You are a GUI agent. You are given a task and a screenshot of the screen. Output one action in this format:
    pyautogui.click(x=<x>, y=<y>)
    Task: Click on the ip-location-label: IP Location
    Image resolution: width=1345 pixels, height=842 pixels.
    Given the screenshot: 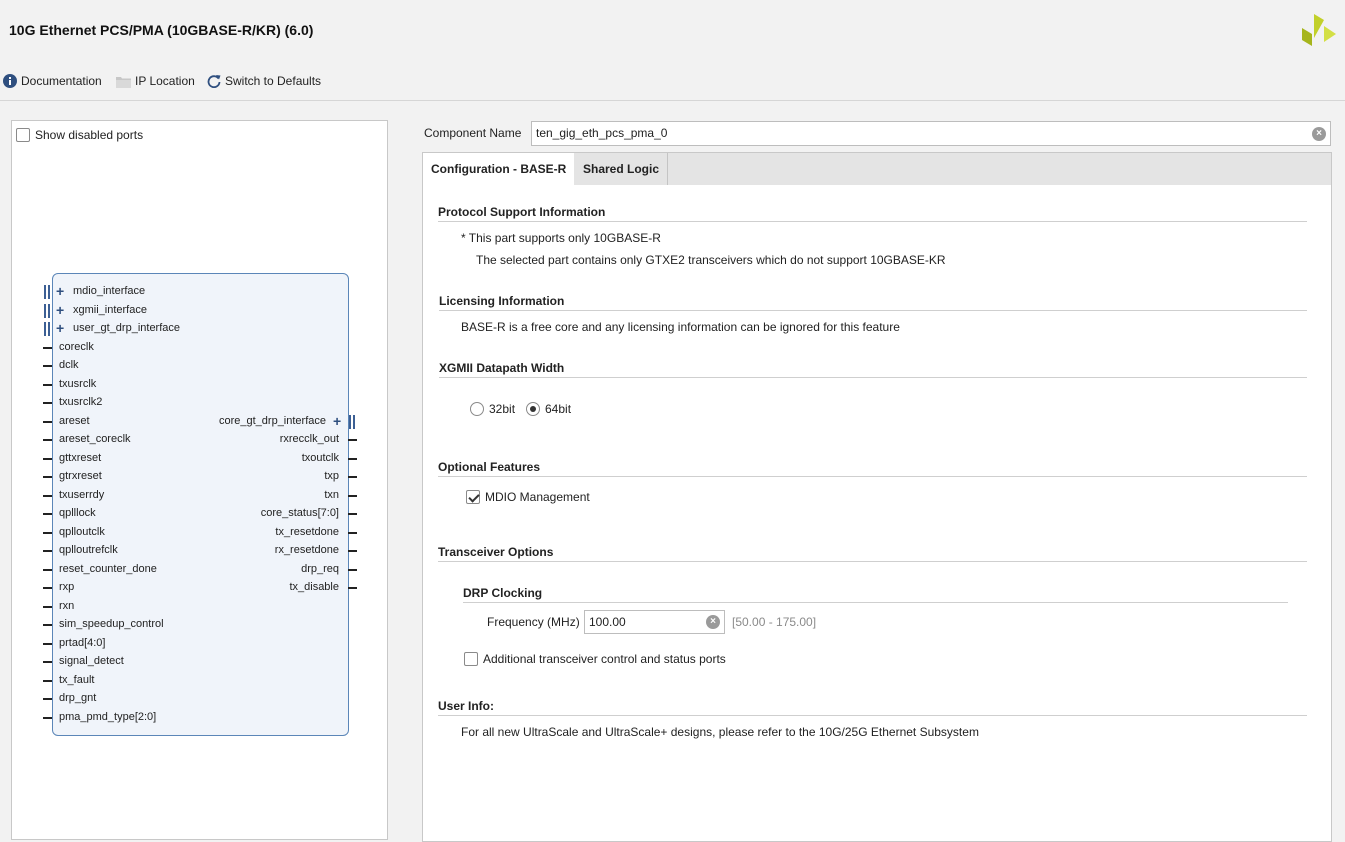 What is the action you would take?
    pyautogui.click(x=165, y=81)
    